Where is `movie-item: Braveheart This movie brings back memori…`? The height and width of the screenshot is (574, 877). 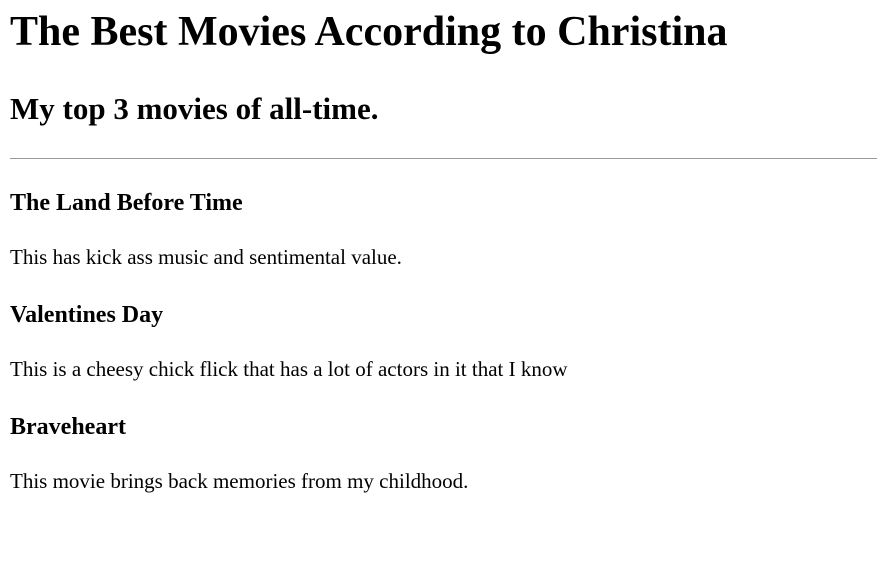 movie-item: Braveheart This movie brings back memori… is located at coordinates (443, 453).